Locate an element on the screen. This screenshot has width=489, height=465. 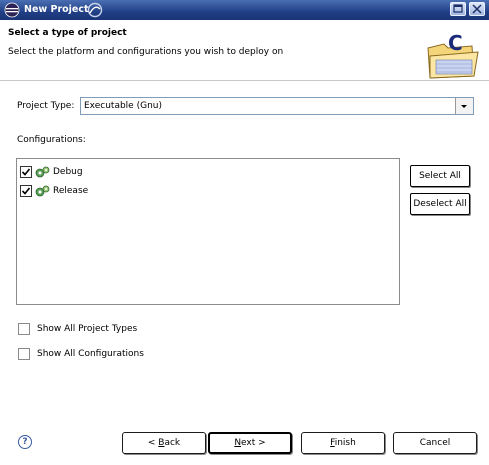
close-button is located at coordinates (477, 9).